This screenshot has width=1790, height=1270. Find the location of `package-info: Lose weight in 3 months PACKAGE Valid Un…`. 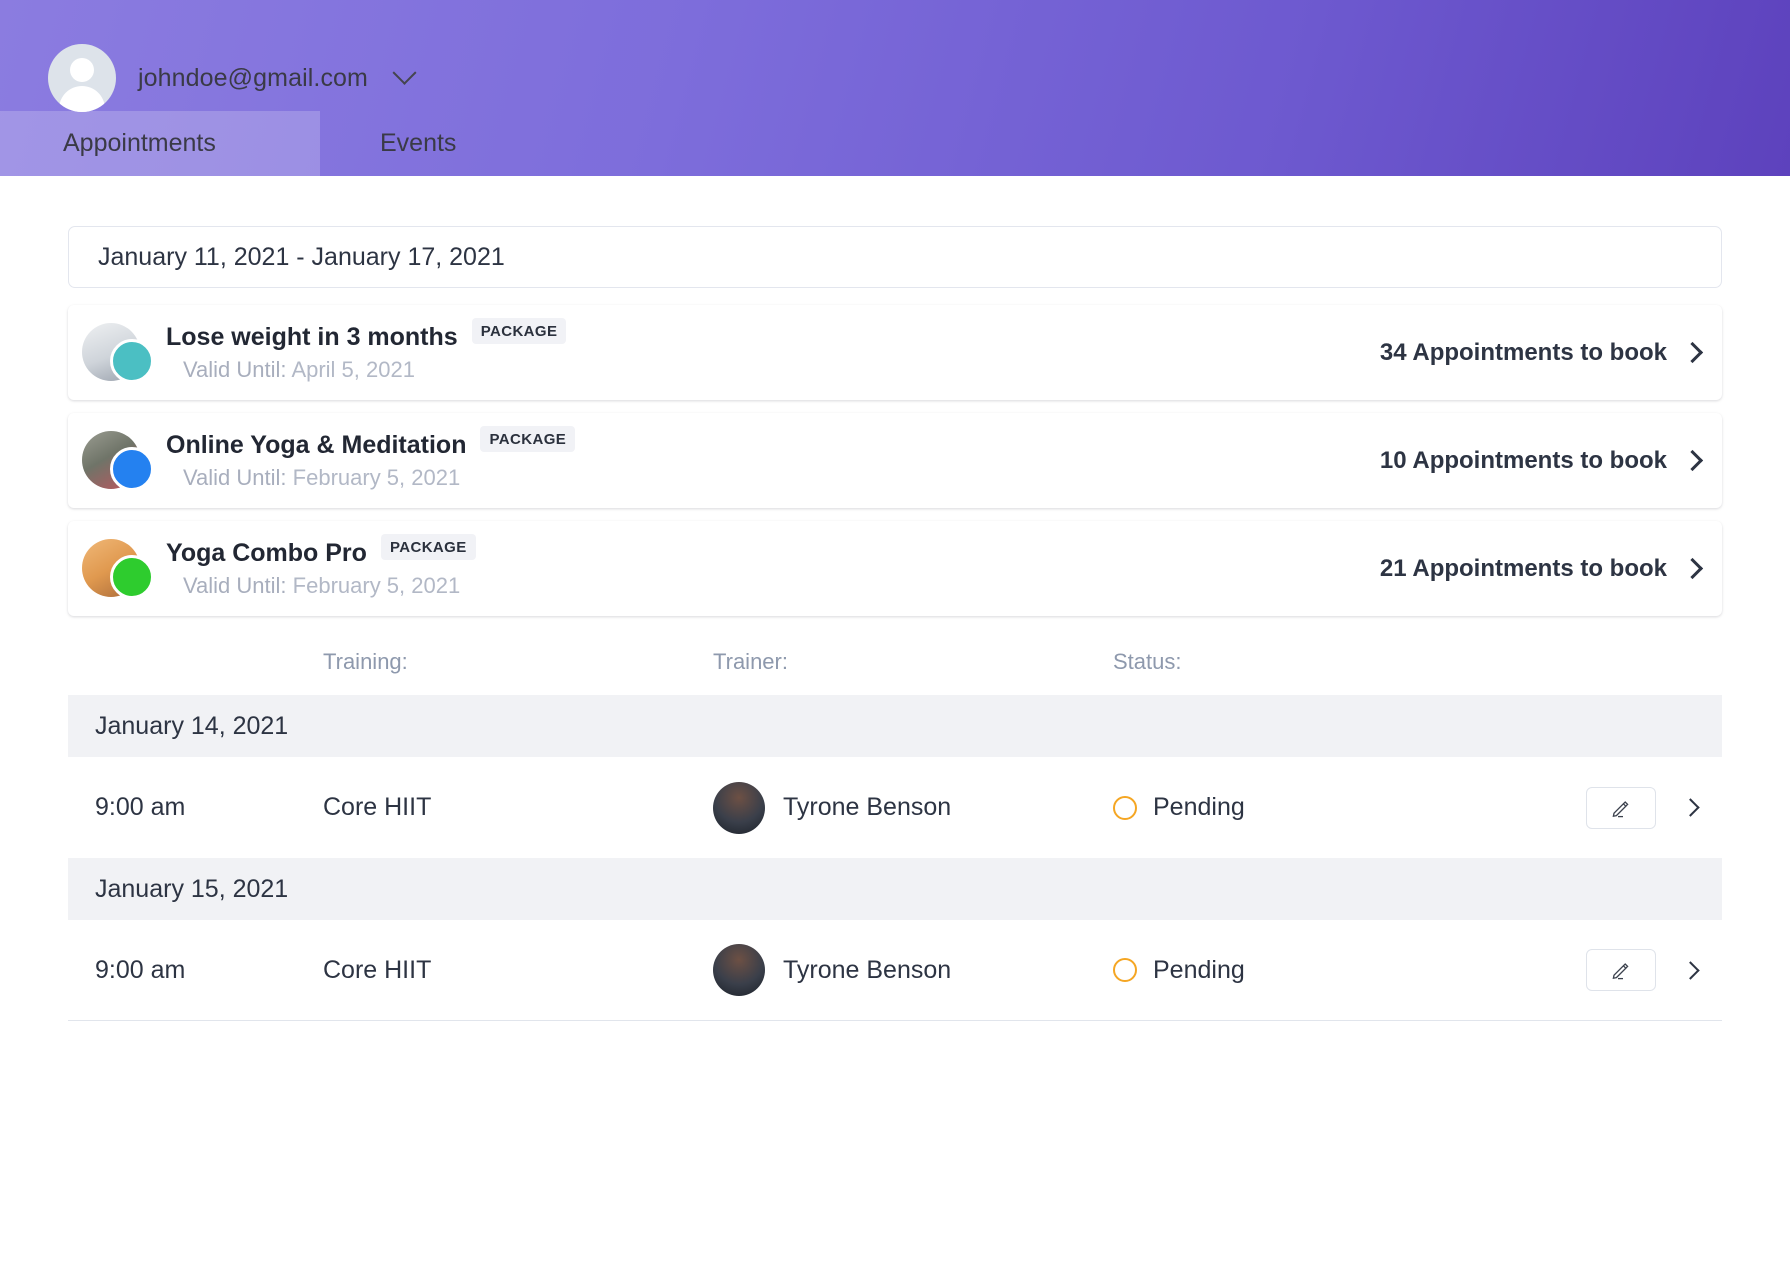

package-info: Lose weight in 3 months PACKAGE Valid Un… is located at coordinates (773, 350).